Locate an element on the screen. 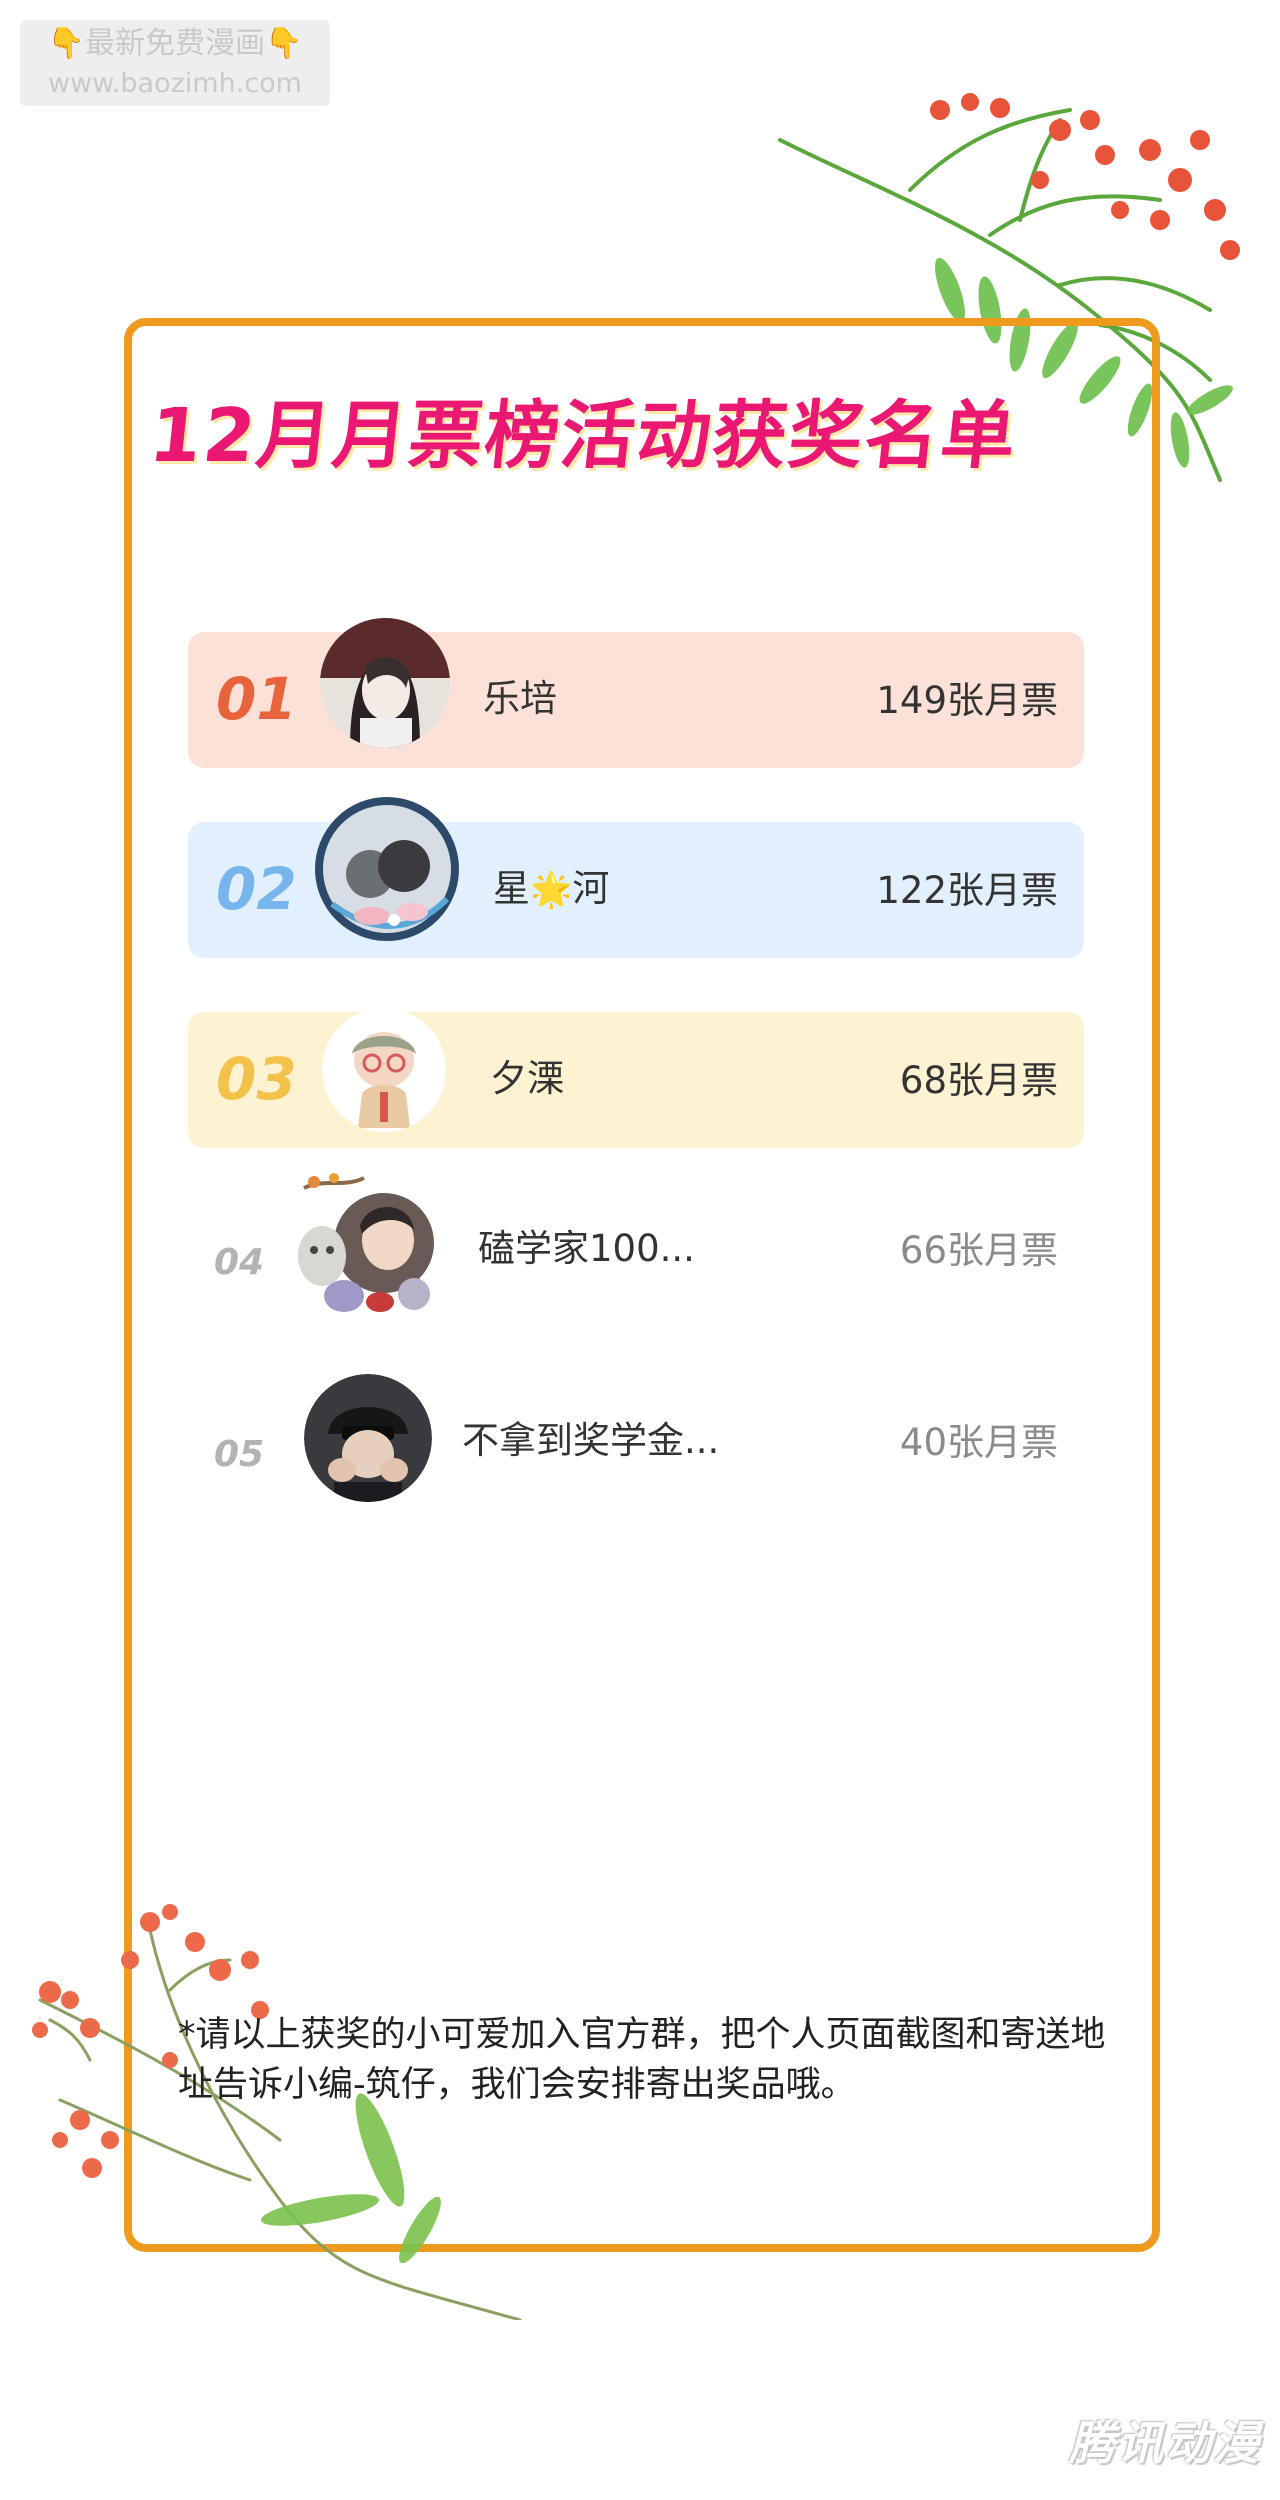  watermark-top: 👇最新免费漫画👇 www.baozimh.com is located at coordinates (175, 63).